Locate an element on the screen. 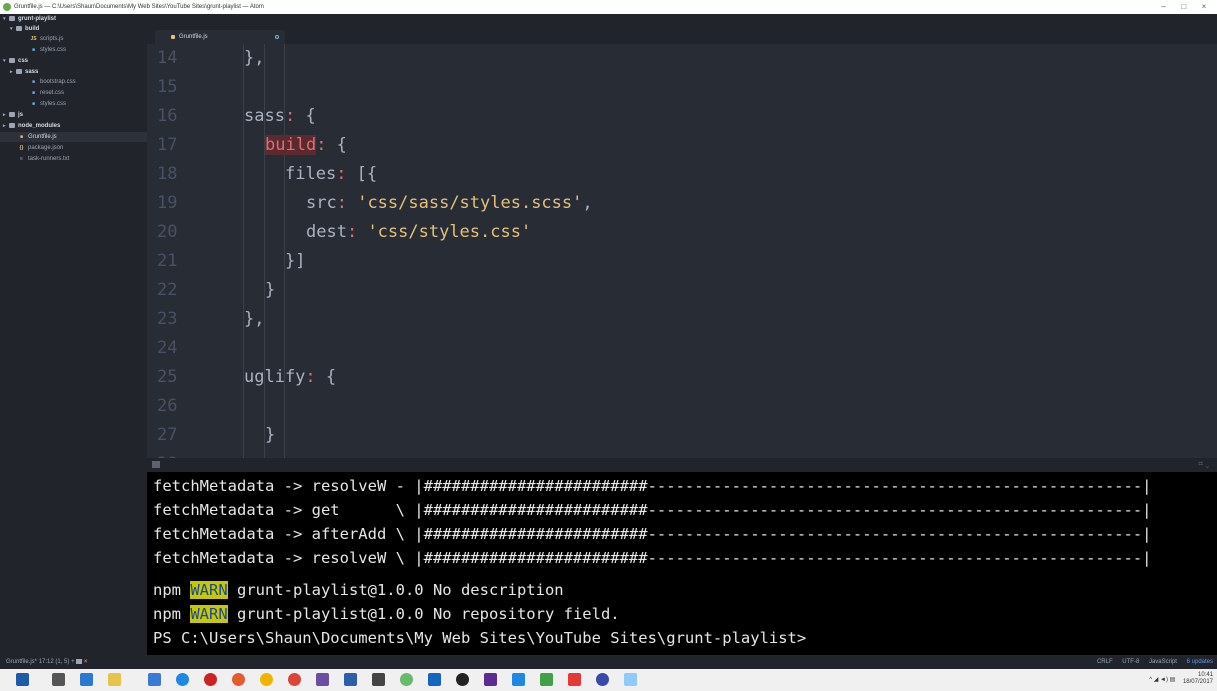 Image resolution: width=1217 pixels, height=691 pixels. volume-icon: ◄) is located at coordinates (1164, 680).